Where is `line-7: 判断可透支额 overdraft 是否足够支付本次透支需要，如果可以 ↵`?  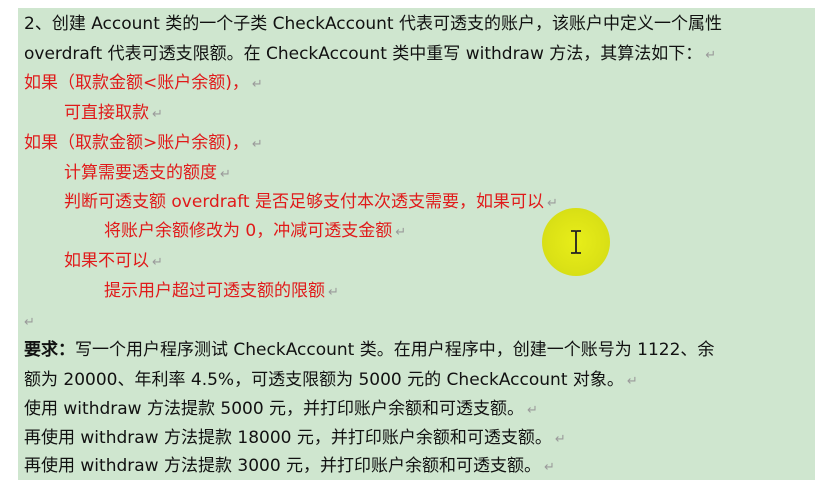
line-7: 判断可透支额 overdraft 是否足够支付本次透支需要，如果可以 ↵ is located at coordinates (437, 203).